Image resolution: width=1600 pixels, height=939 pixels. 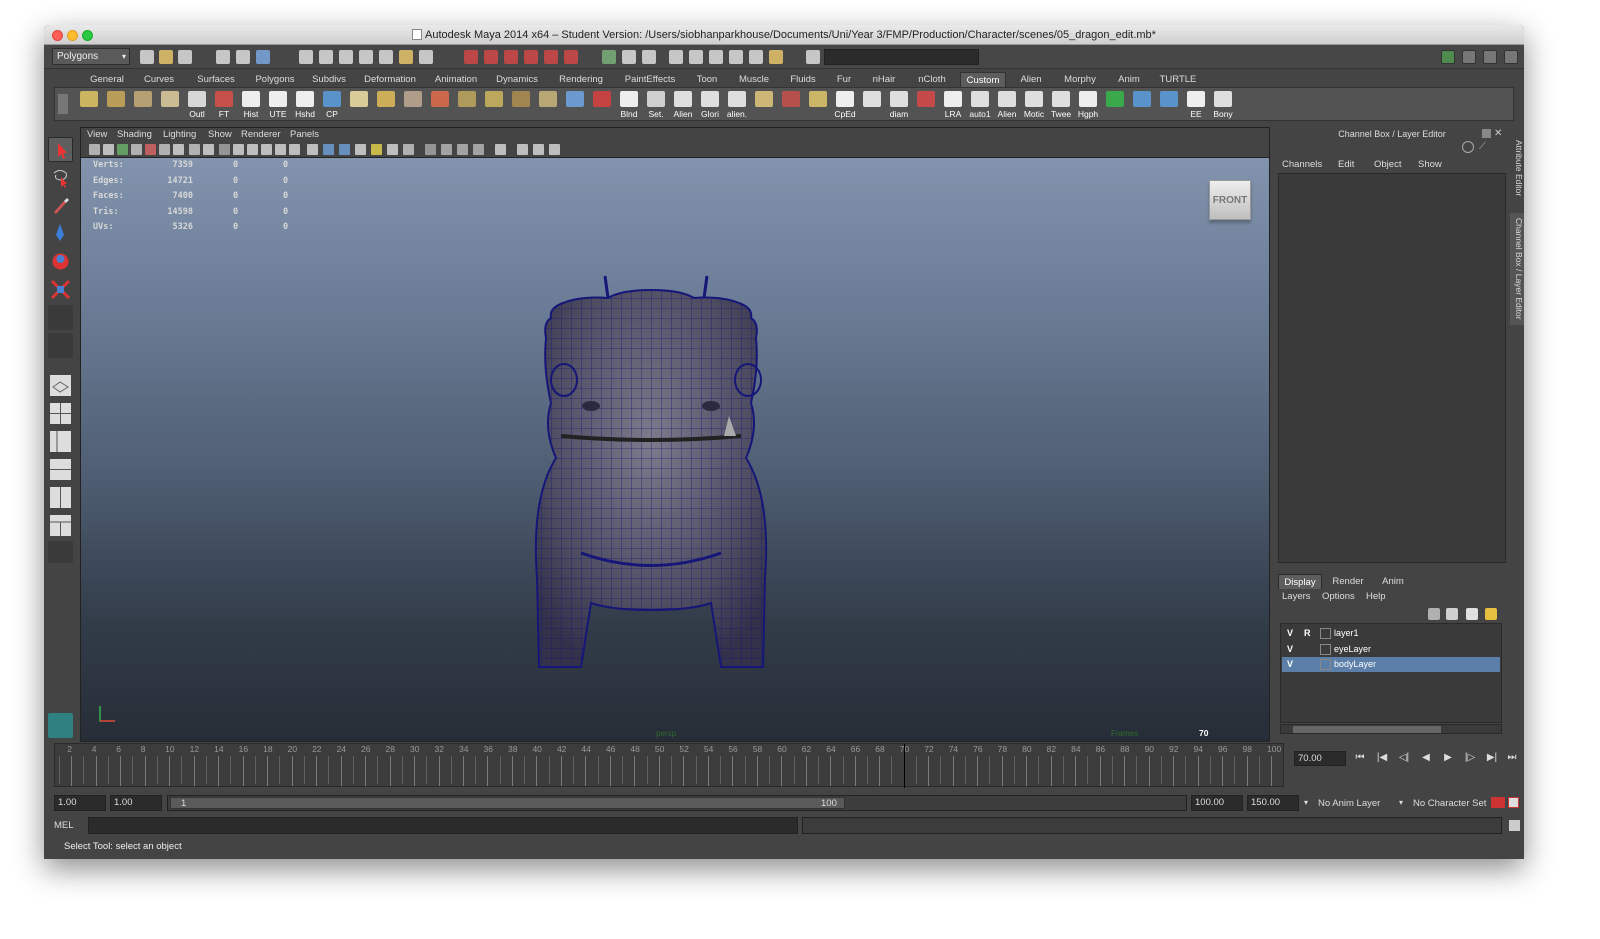 I want to click on auto-key-icon, so click(x=1498, y=802).